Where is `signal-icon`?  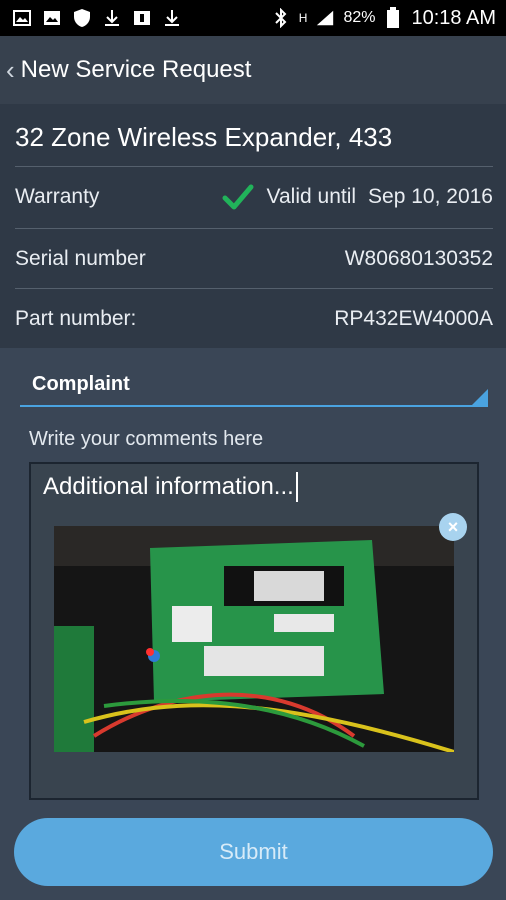 signal-icon is located at coordinates (325, 18).